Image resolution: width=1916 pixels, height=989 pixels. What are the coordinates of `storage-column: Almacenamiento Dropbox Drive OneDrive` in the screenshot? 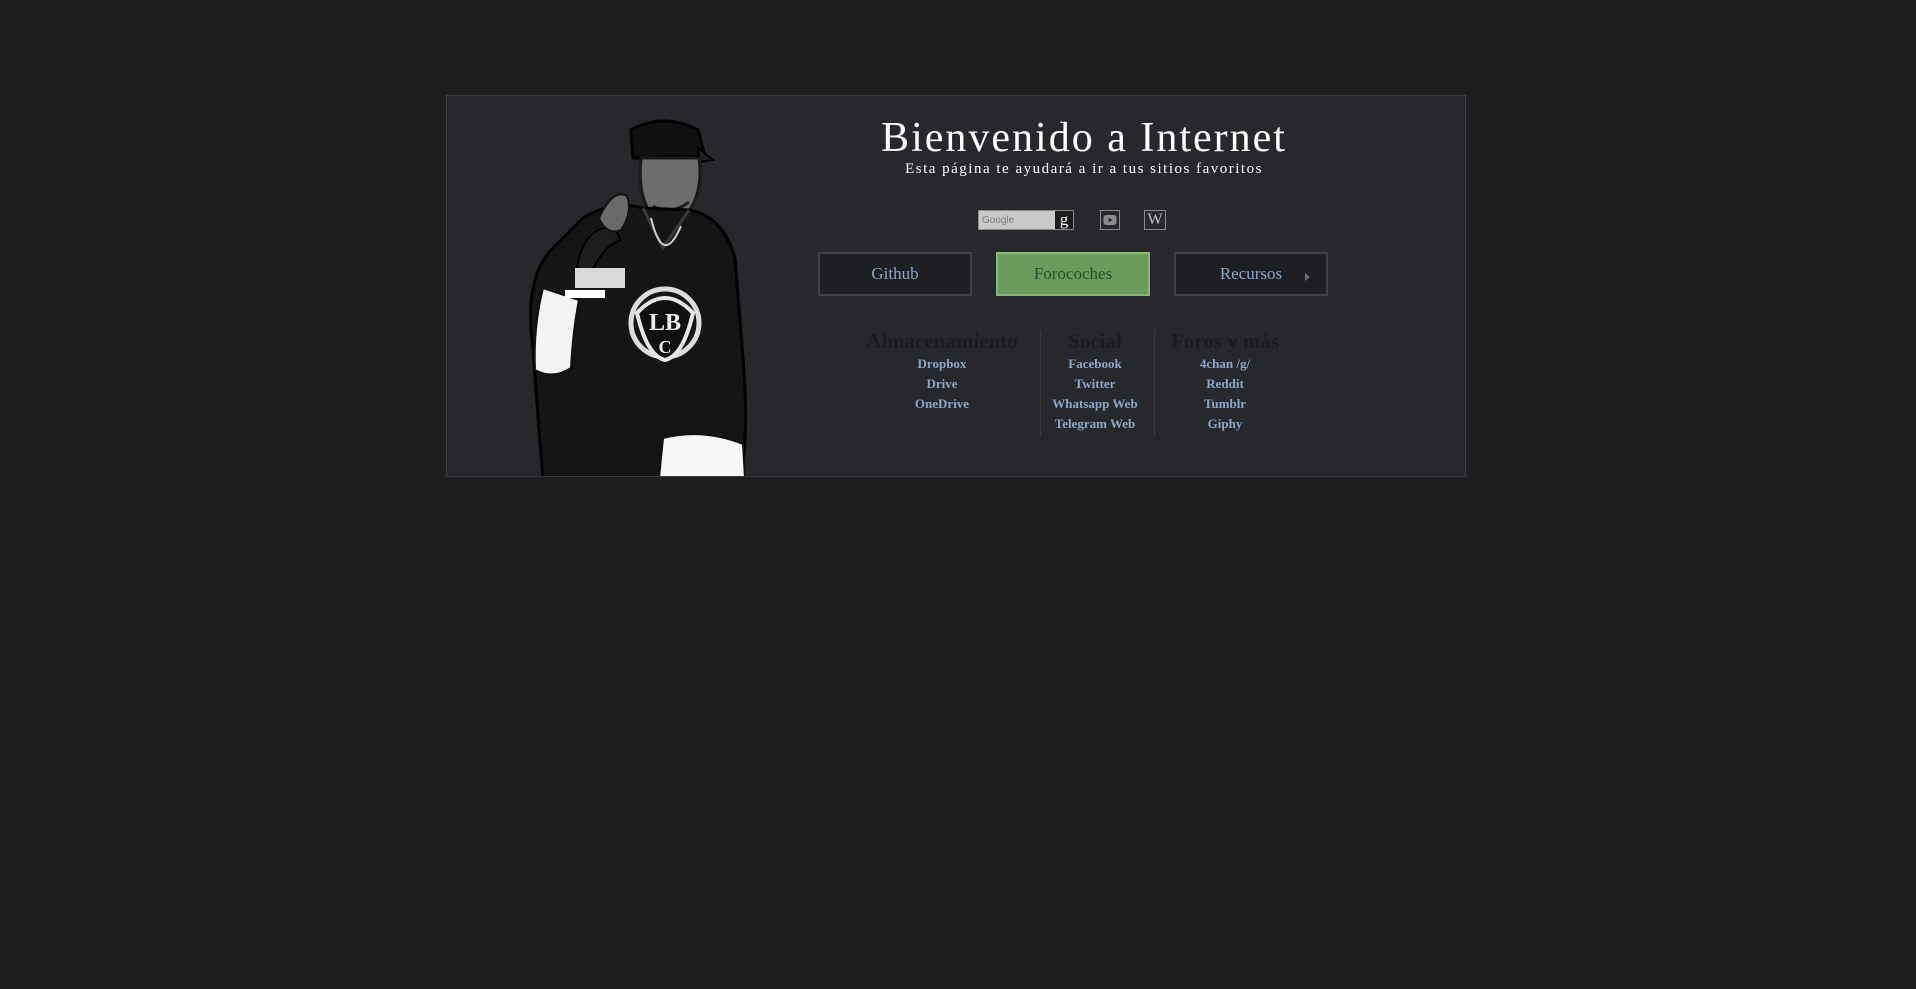 It's located at (942, 371).